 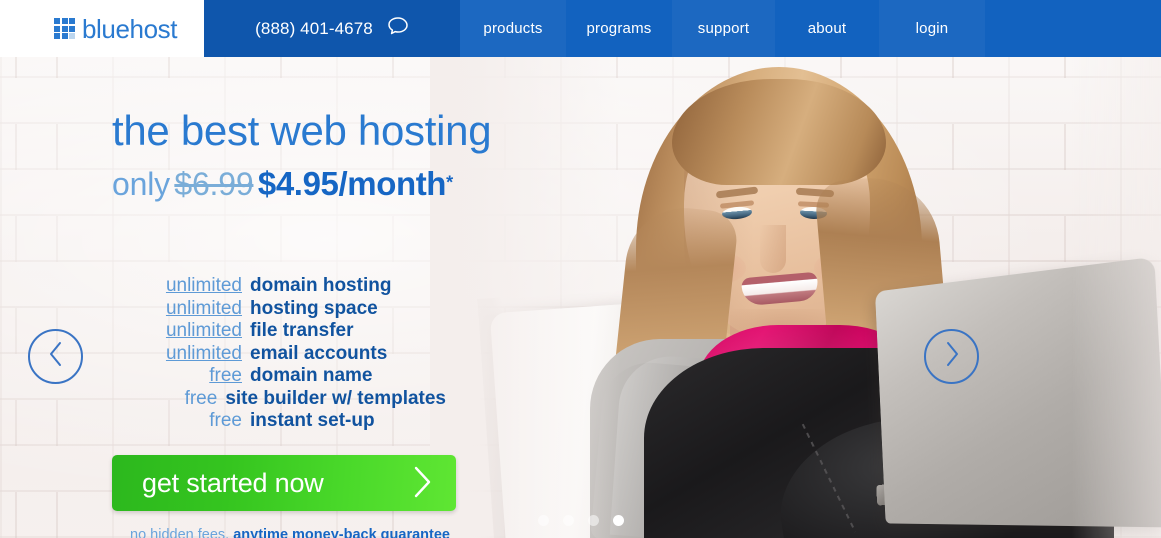 I want to click on chevron-left-icon, so click(x=56, y=356).